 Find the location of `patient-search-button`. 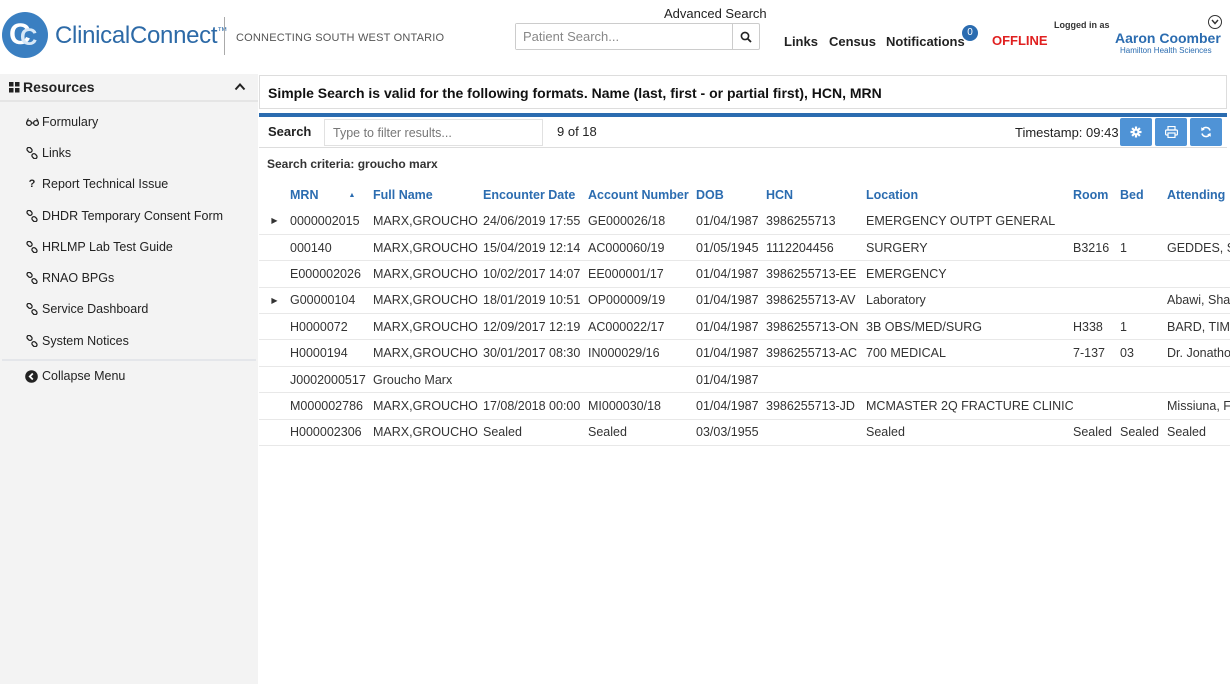

patient-search-button is located at coordinates (745, 36).